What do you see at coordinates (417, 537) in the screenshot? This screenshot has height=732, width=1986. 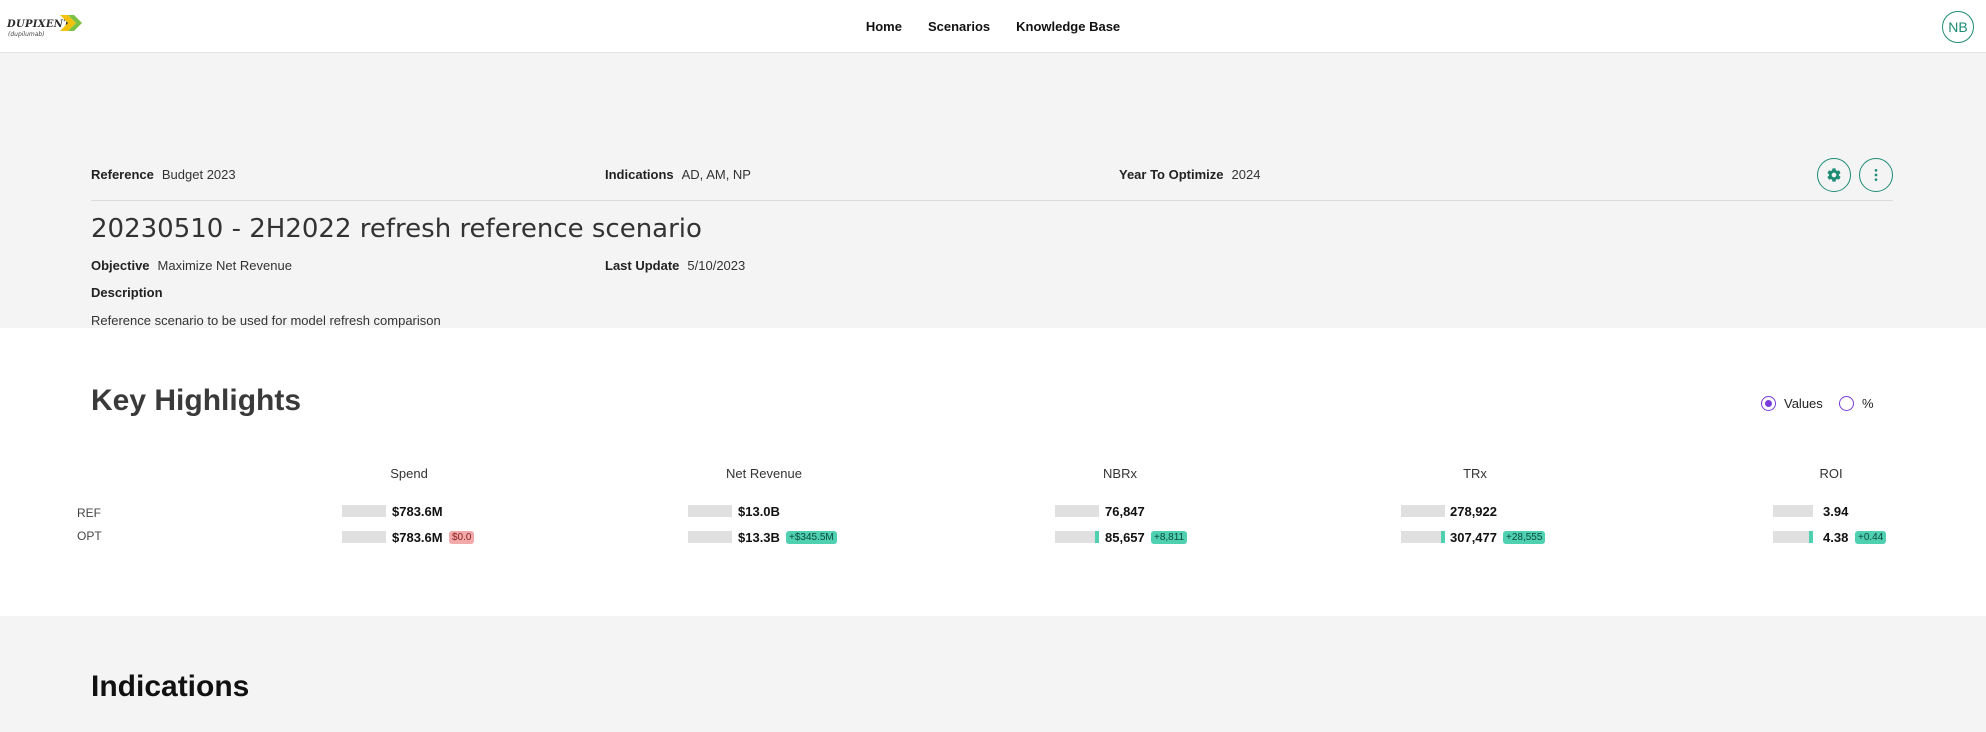 I see `spend-opt-value: $783.6M` at bounding box center [417, 537].